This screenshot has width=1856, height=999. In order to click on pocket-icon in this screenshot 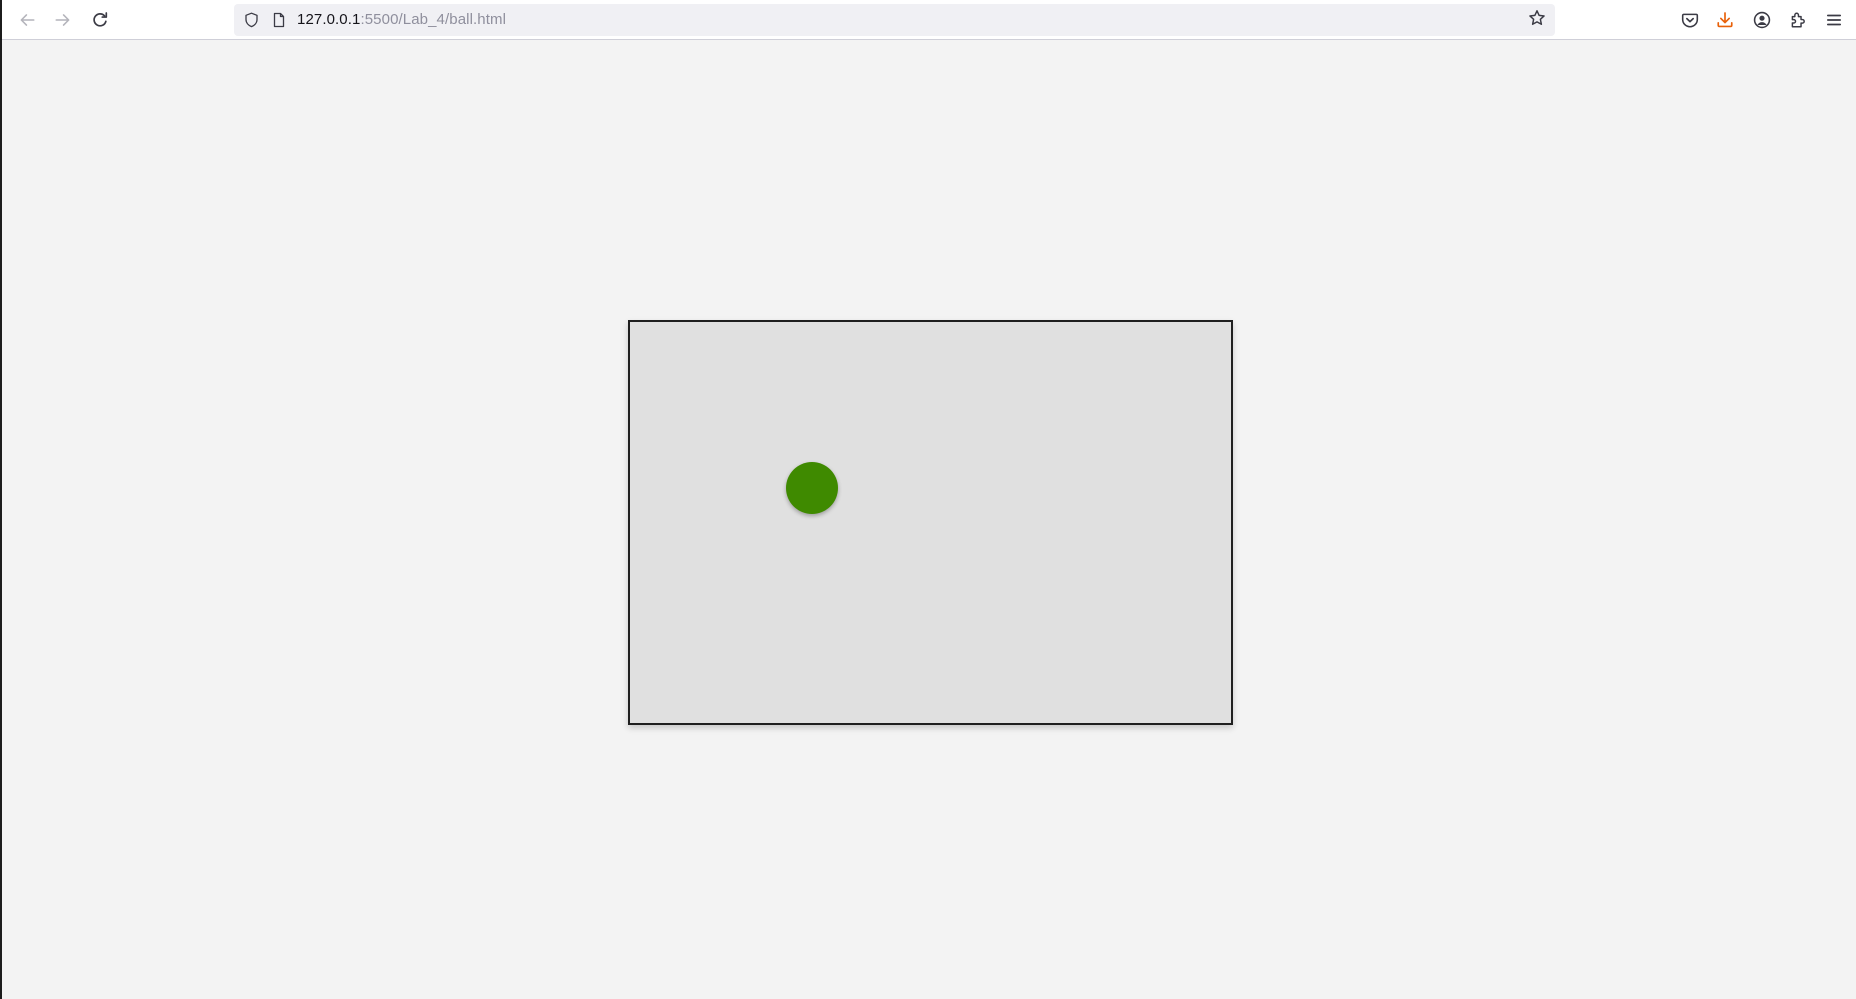, I will do `click(1690, 20)`.